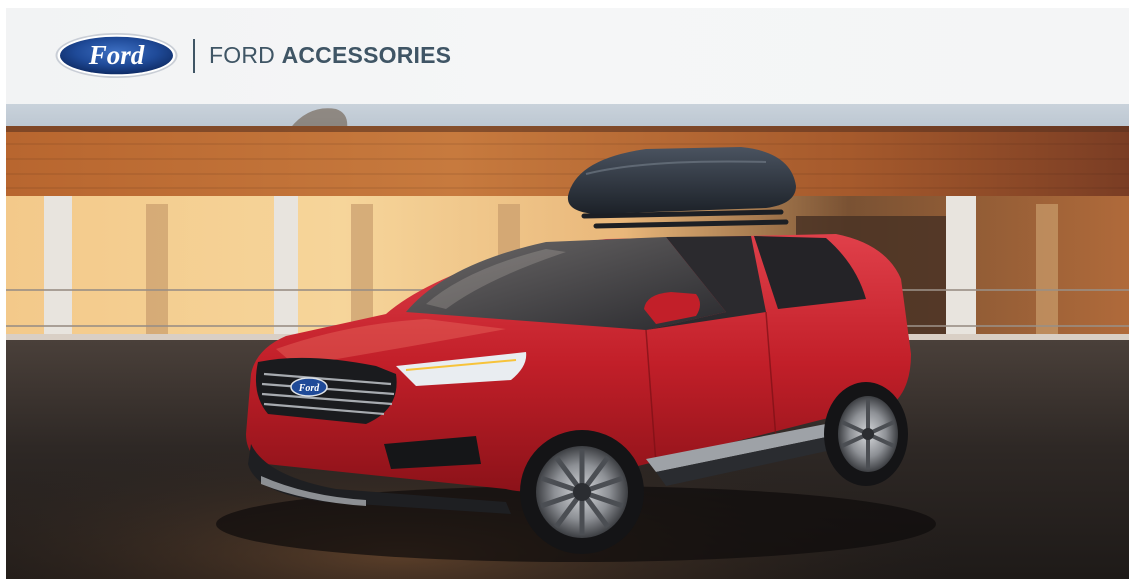  What do you see at coordinates (582, 492) in the screenshot?
I see `front-wheel` at bounding box center [582, 492].